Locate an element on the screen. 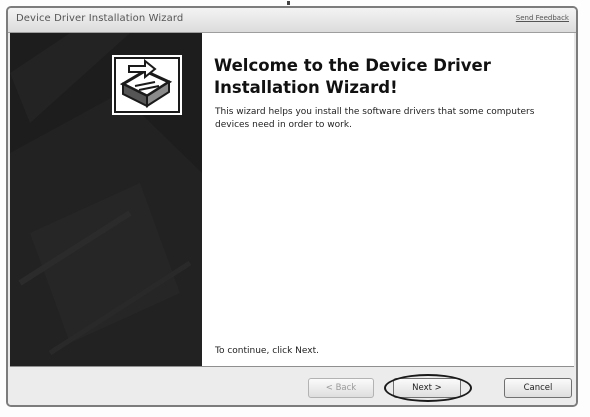  button-bar: < Back Next > Cancel is located at coordinates (292, 386).